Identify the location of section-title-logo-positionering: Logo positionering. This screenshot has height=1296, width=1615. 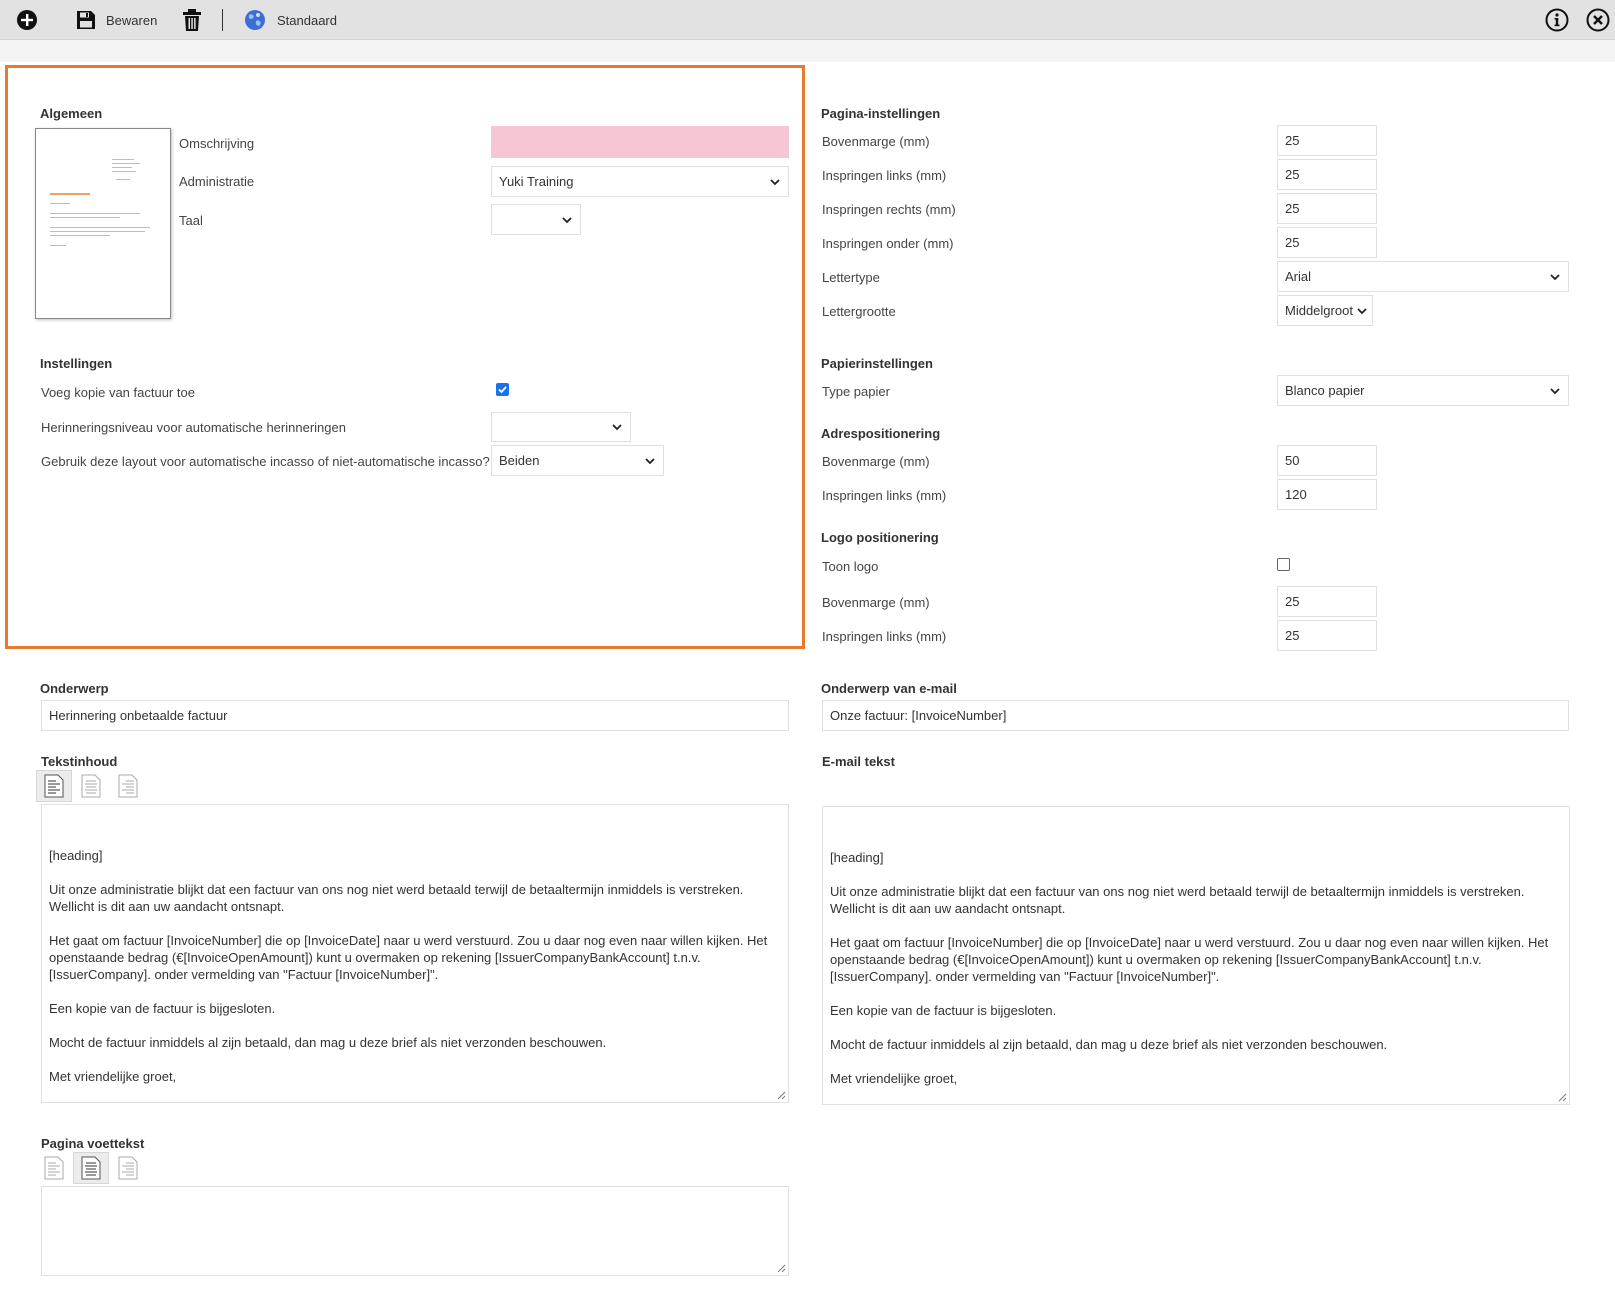
(880, 537).